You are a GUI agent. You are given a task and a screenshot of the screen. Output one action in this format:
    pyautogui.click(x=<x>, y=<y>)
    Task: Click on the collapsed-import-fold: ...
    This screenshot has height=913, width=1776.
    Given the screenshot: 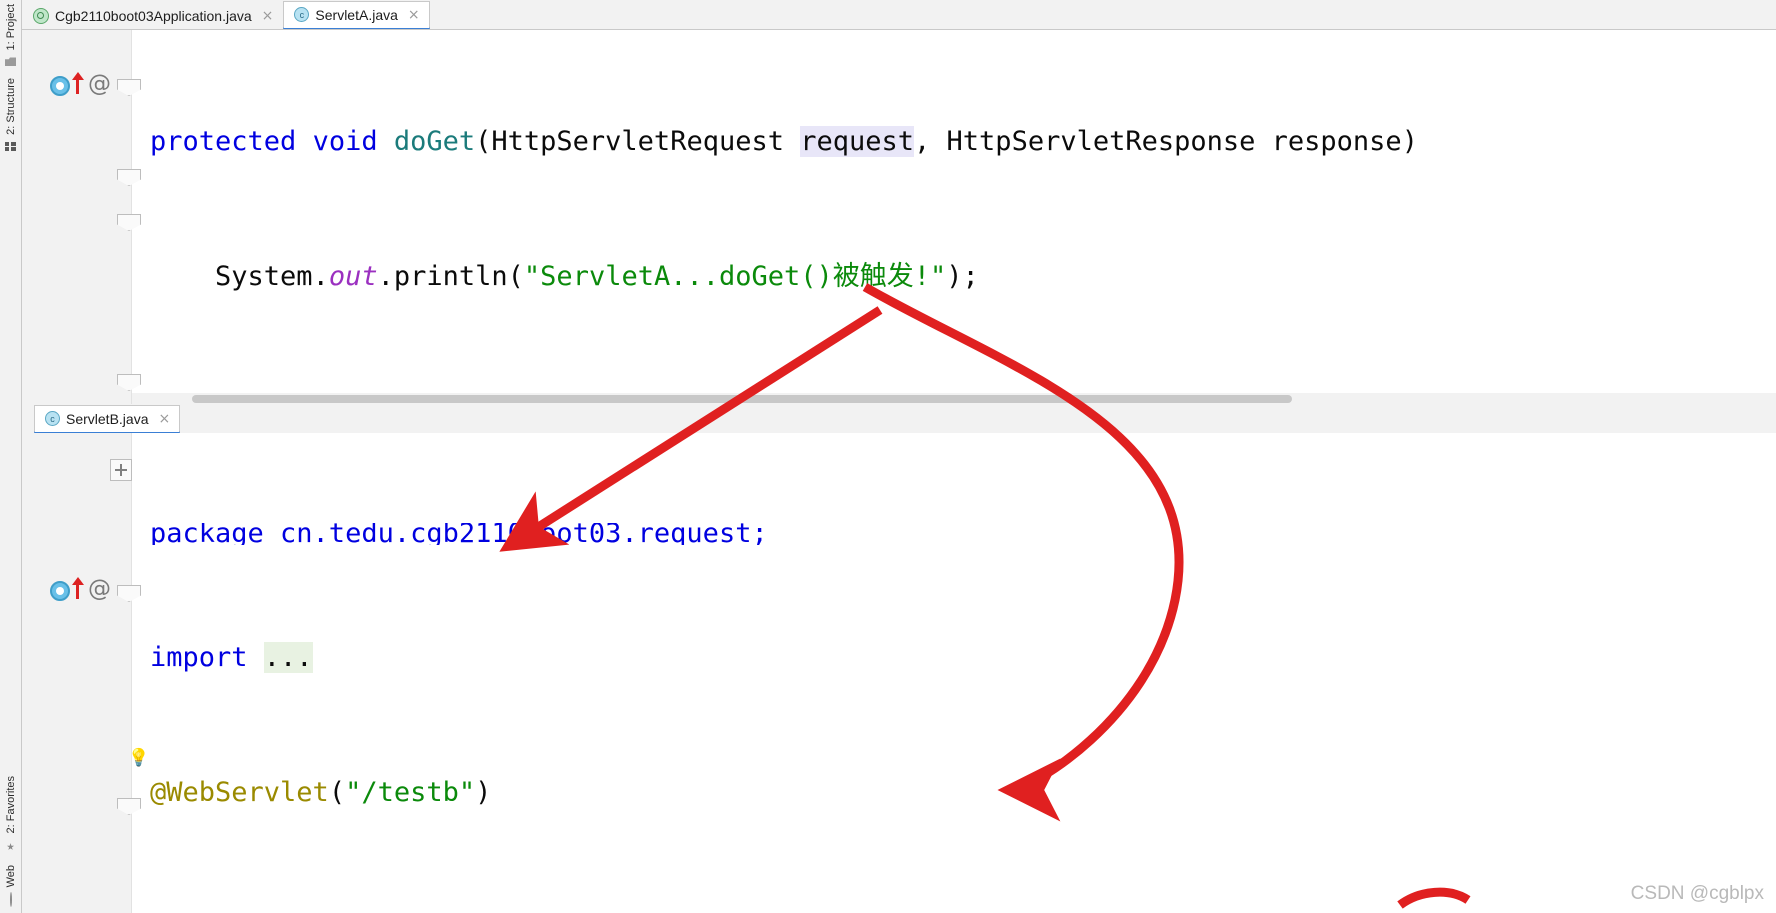 What is the action you would take?
    pyautogui.click(x=288, y=657)
    